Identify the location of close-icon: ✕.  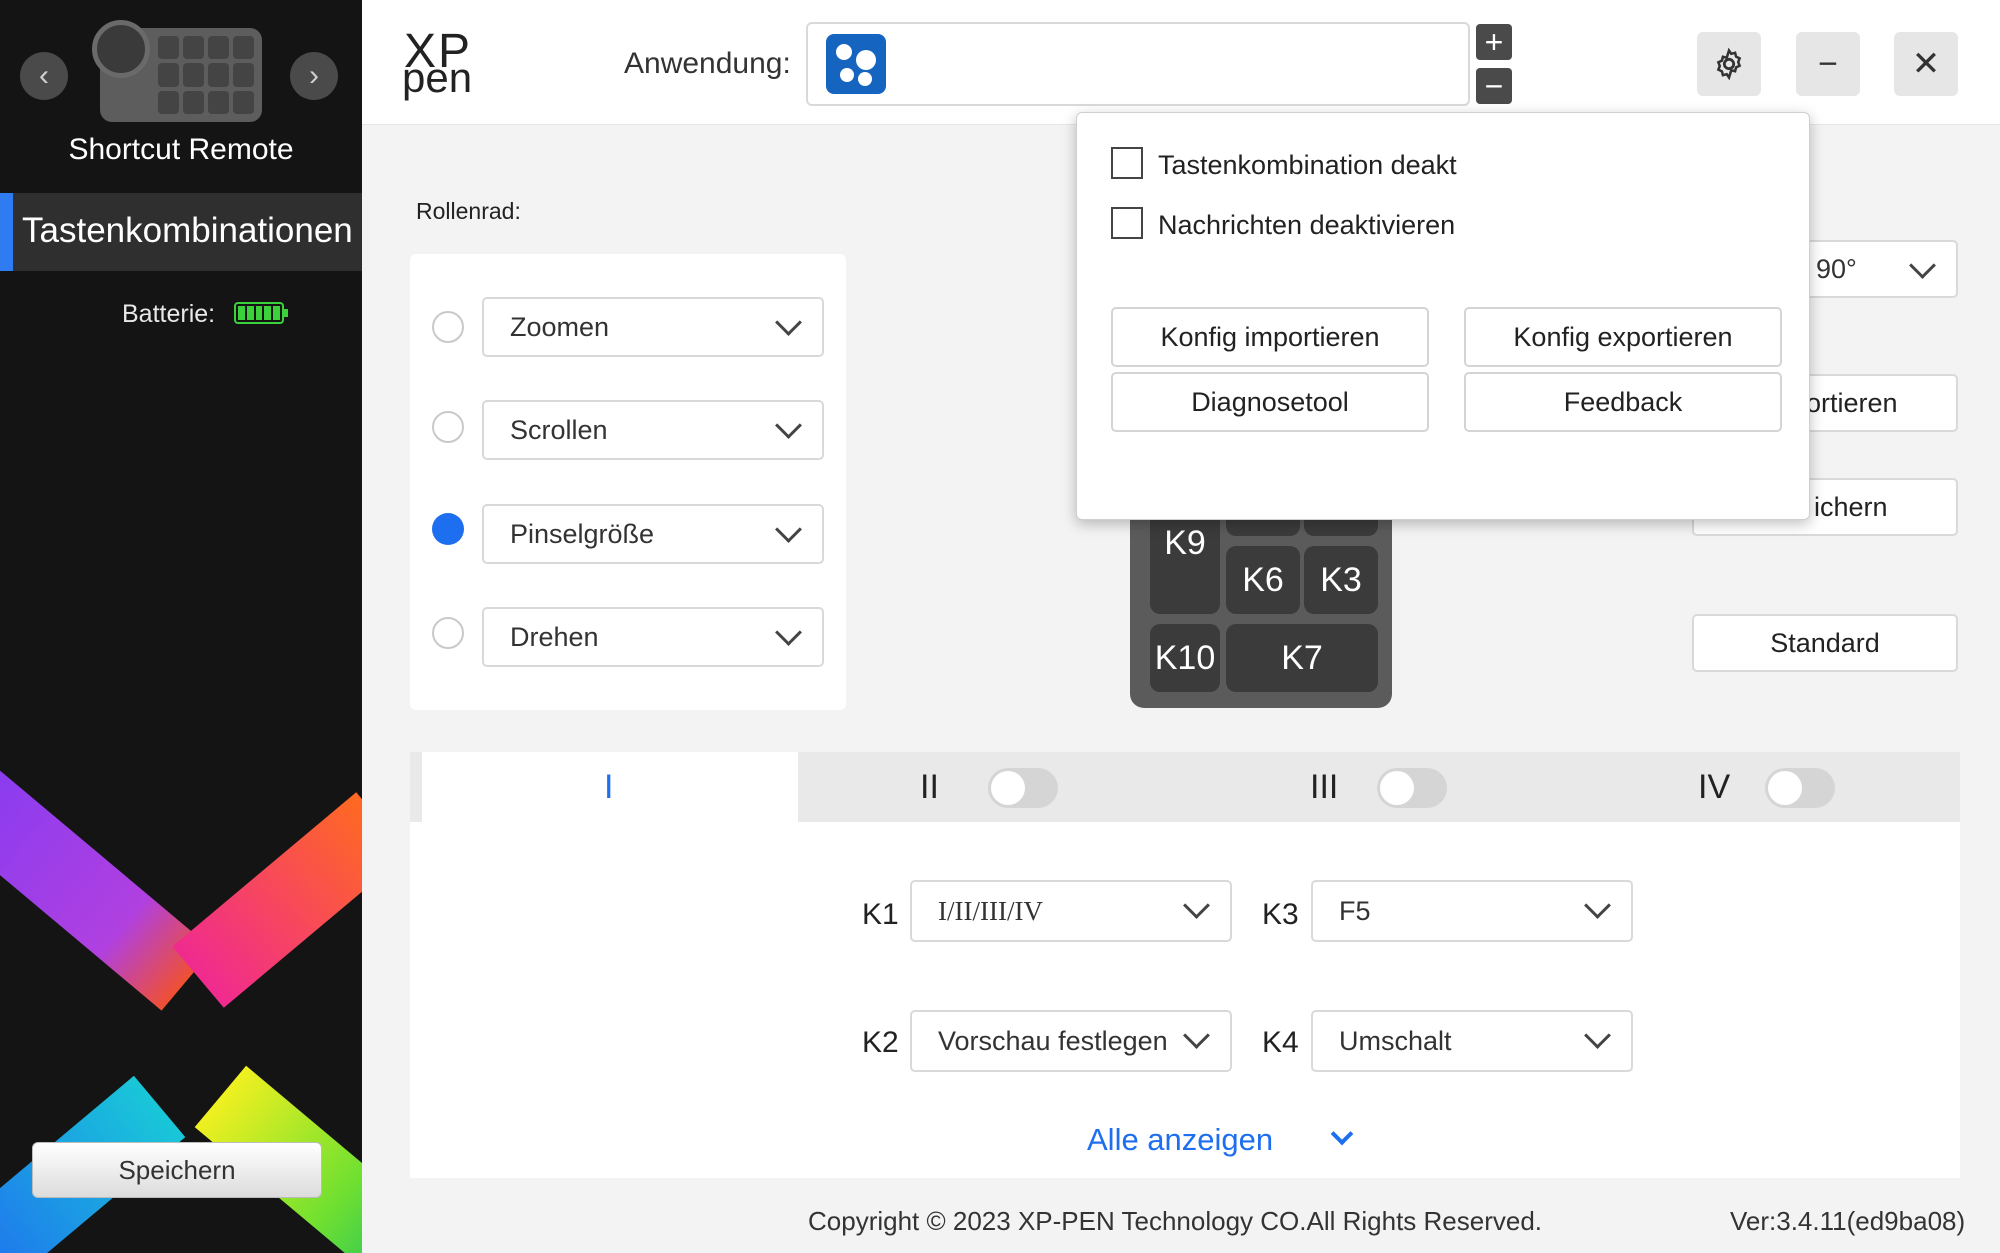
(1926, 64).